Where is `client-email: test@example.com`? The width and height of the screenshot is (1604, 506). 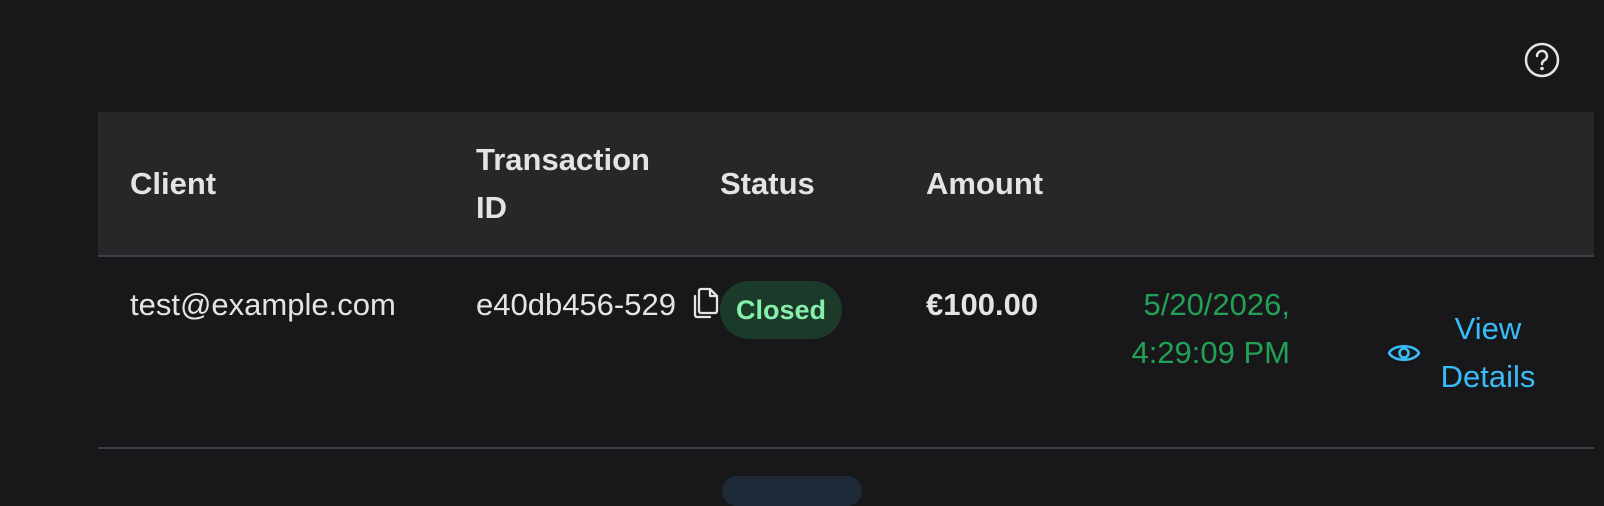 client-email: test@example.com is located at coordinates (263, 304).